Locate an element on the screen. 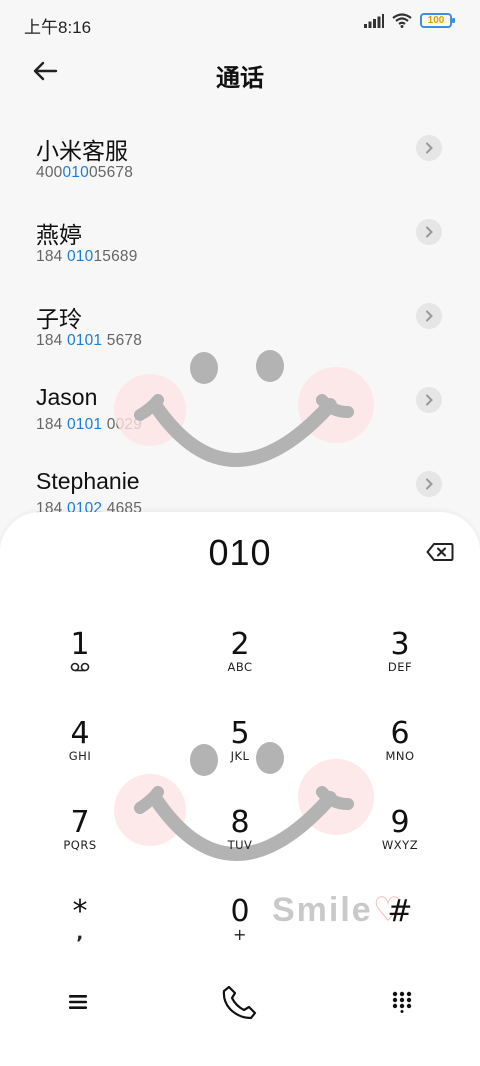 This screenshot has height=1066, width=480. key-6: 6 MNO is located at coordinates (400, 749).